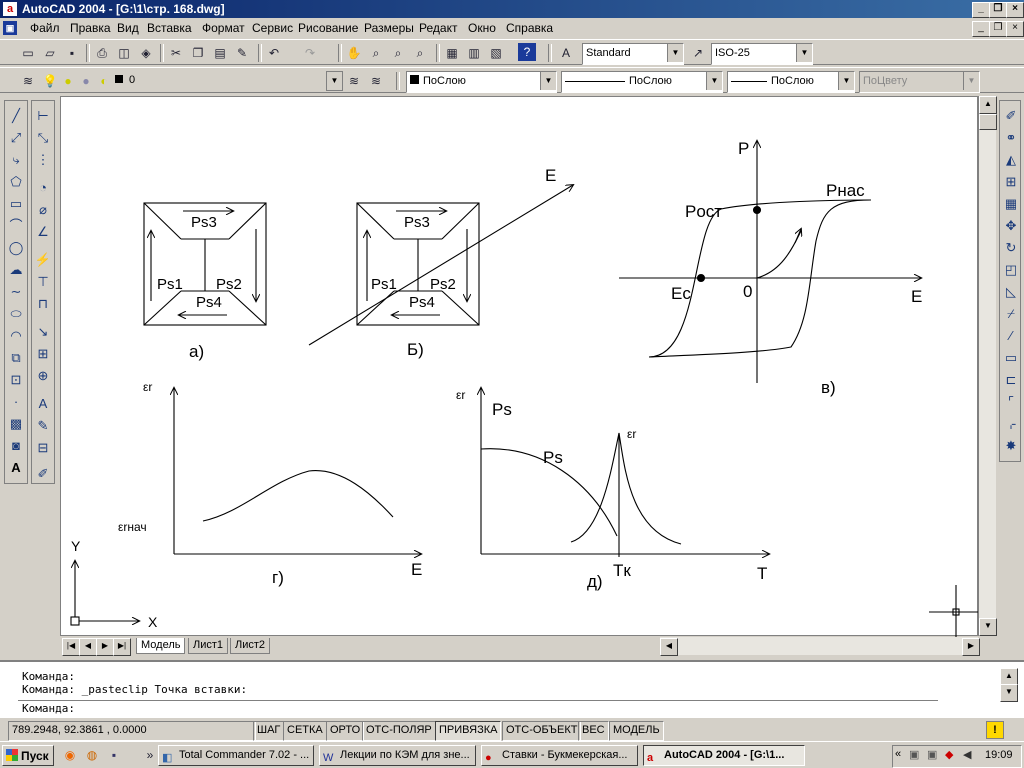 The height and width of the screenshot is (768, 1024). Describe the element at coordinates (102, 53) in the screenshot. I see `print-icon: ⎙` at that location.